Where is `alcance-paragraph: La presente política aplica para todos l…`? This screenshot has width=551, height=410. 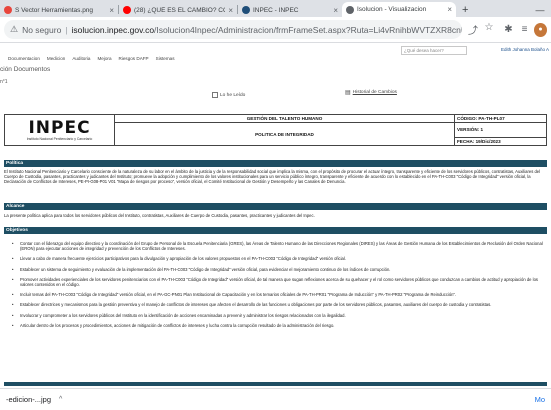
alcance-paragraph: La presente política aplica para todos l… is located at coordinates (159, 215).